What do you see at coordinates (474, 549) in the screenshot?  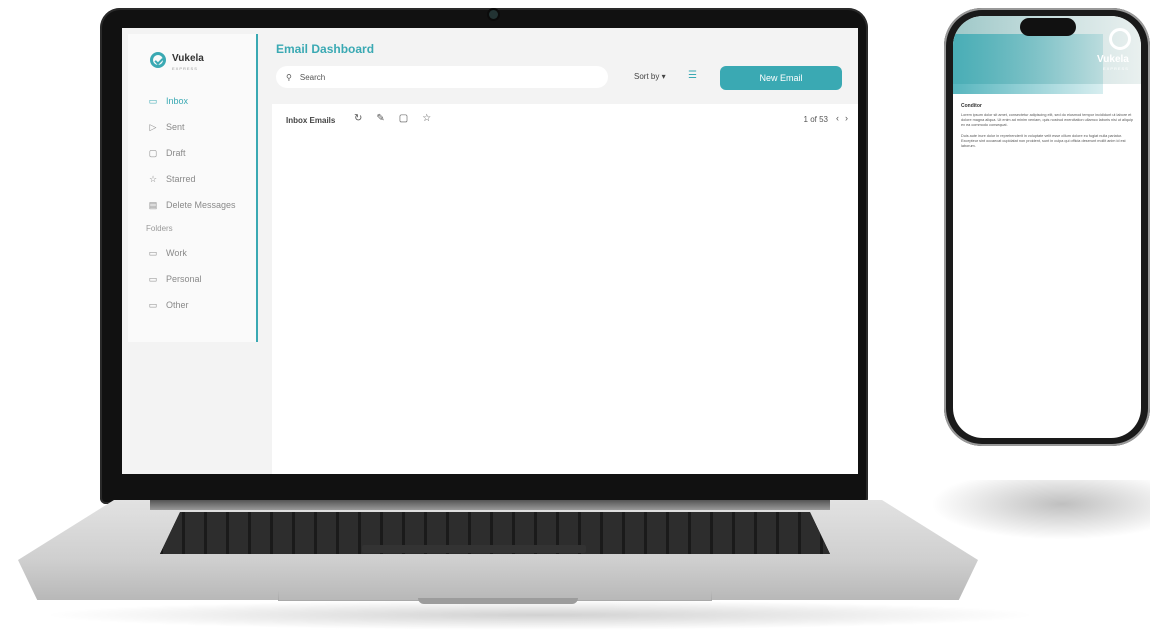 I see `spacebar` at bounding box center [474, 549].